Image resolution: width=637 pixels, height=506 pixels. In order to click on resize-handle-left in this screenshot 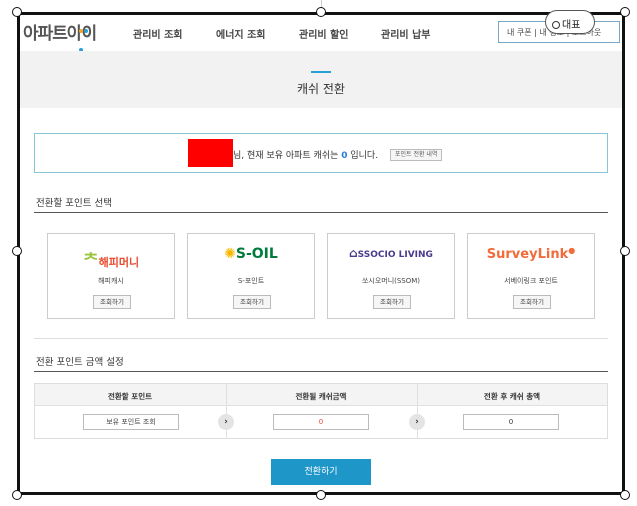, I will do `click(17, 251)`.